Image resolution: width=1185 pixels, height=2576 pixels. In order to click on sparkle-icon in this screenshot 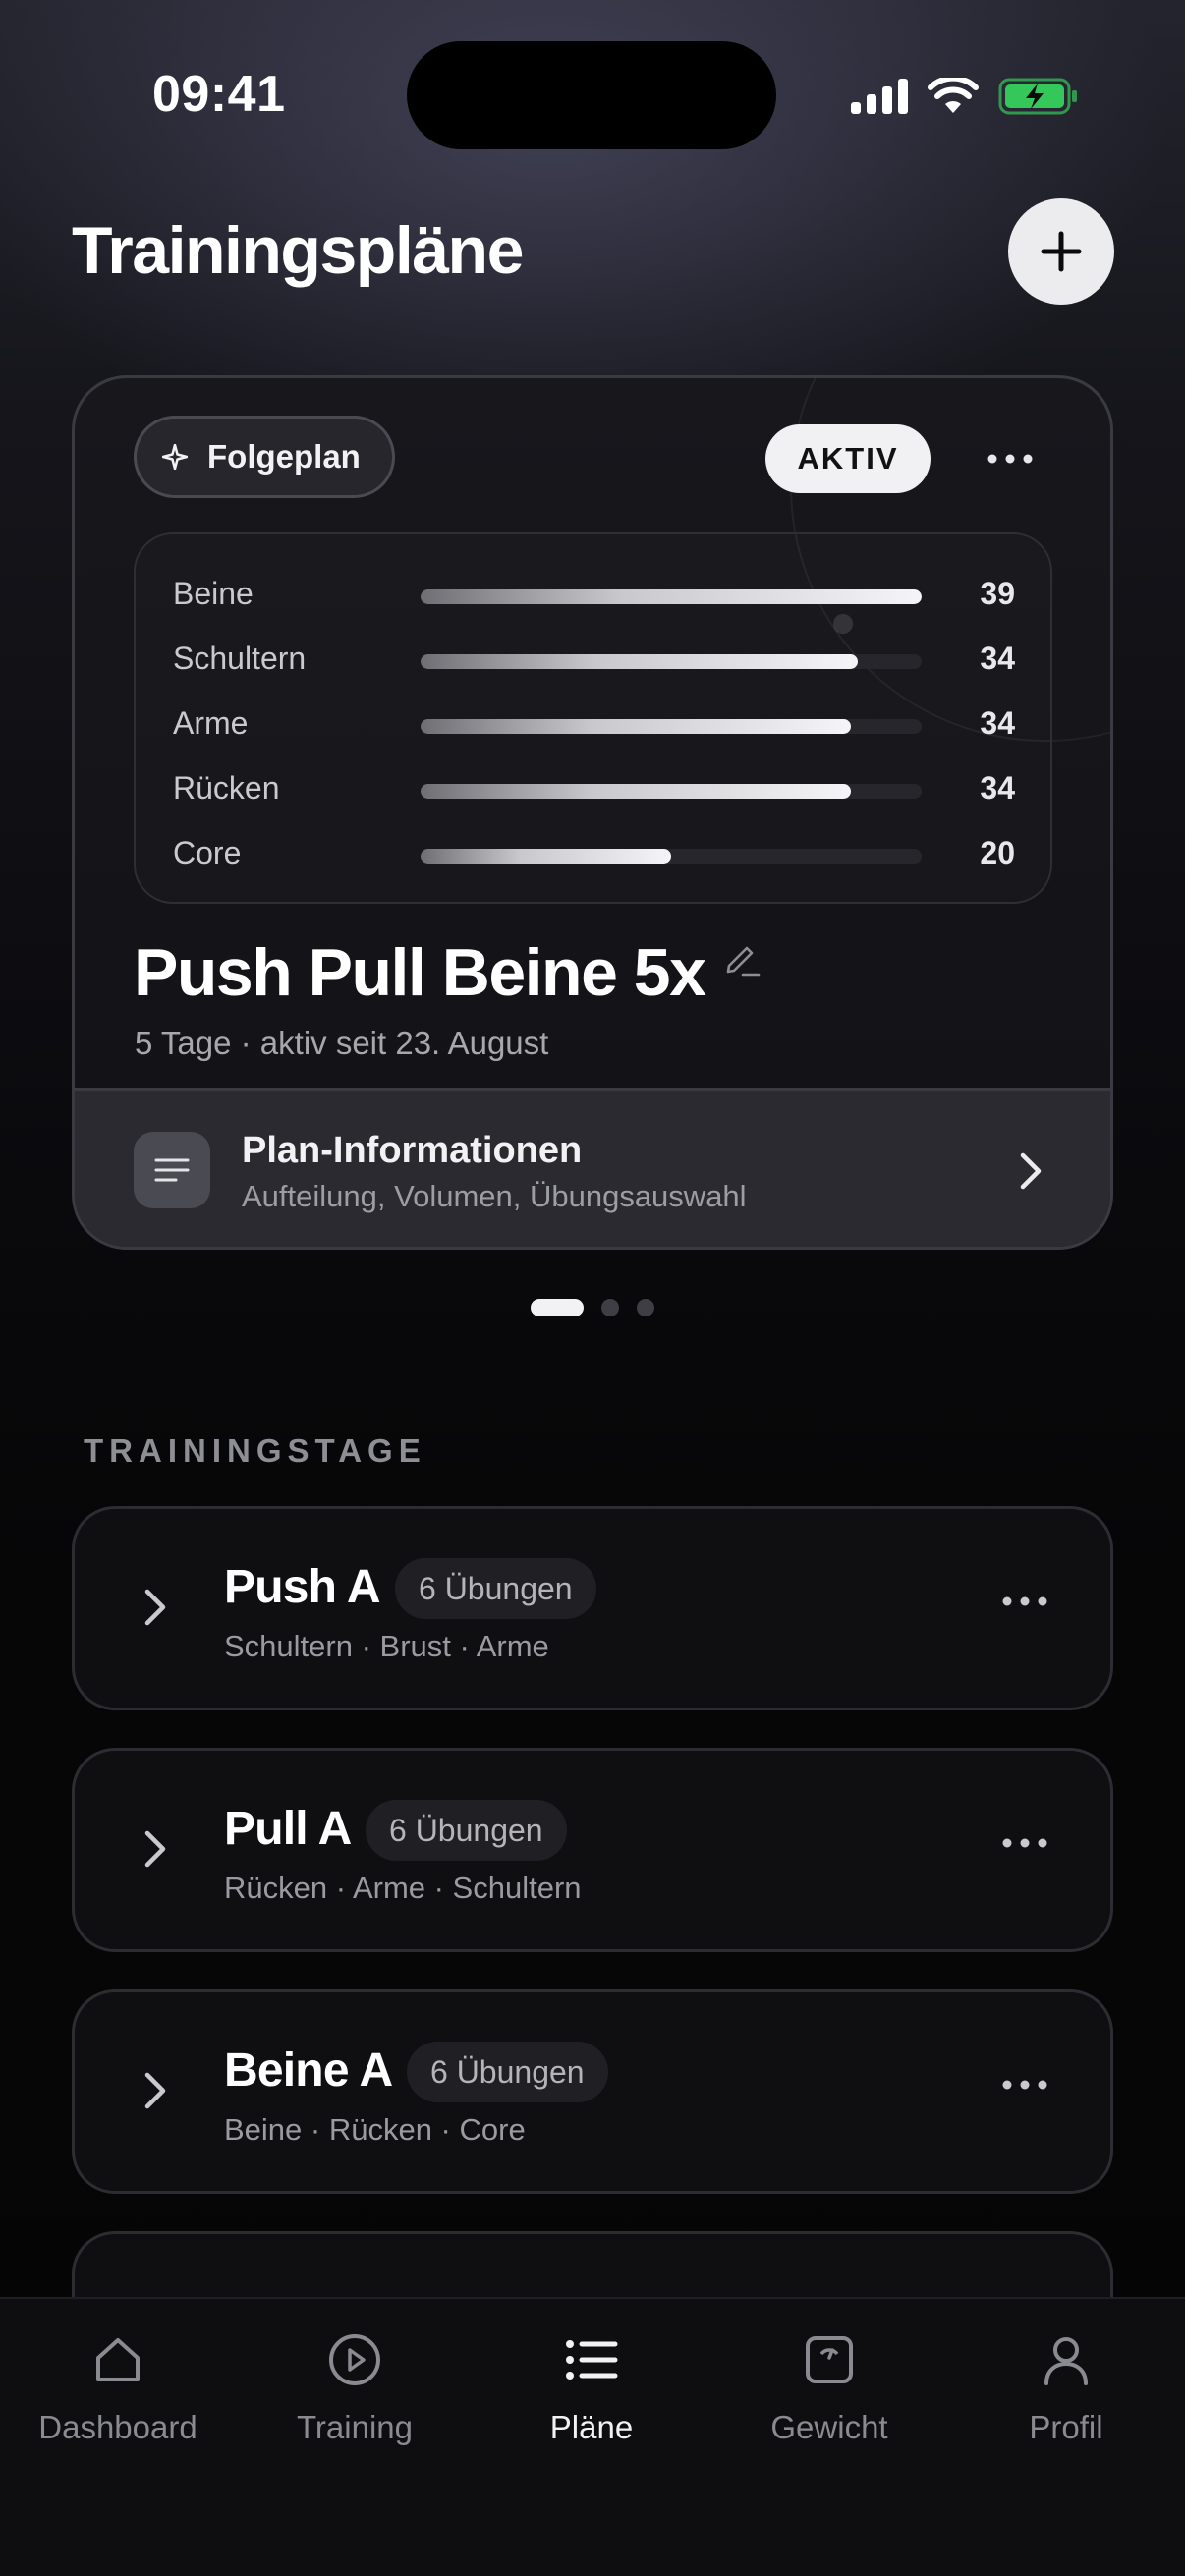, I will do `click(175, 457)`.